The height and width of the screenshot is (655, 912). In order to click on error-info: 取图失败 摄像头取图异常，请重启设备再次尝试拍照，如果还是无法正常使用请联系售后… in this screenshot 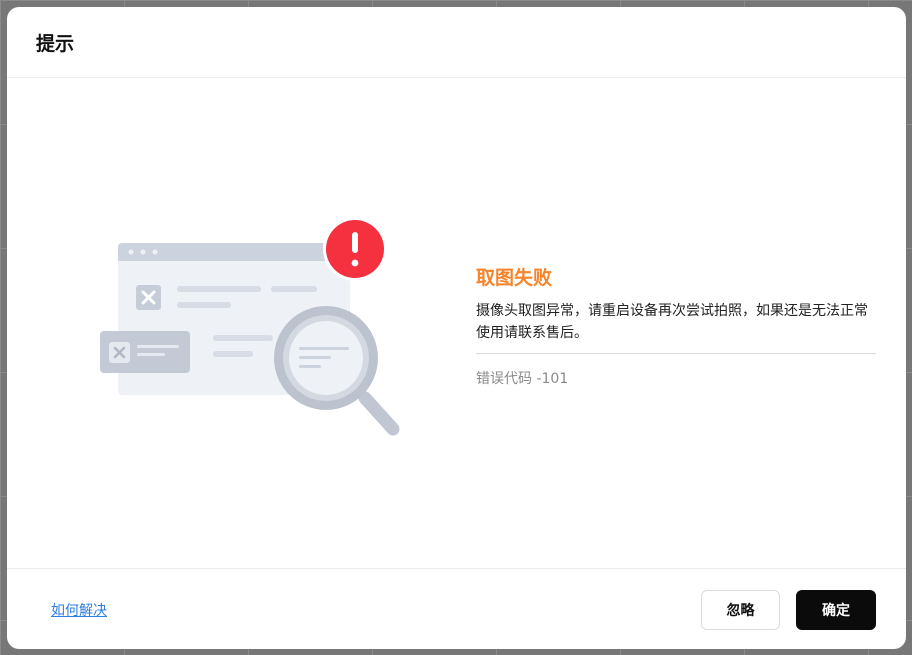, I will do `click(676, 325)`.